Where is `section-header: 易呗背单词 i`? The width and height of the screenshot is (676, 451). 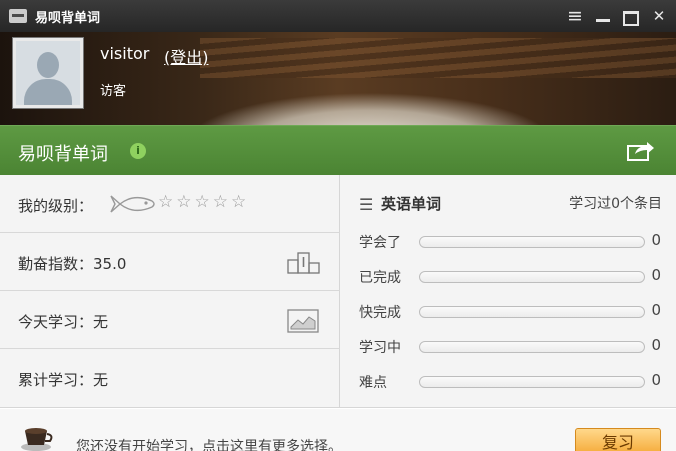
section-header: 易呗背单词 i is located at coordinates (338, 150).